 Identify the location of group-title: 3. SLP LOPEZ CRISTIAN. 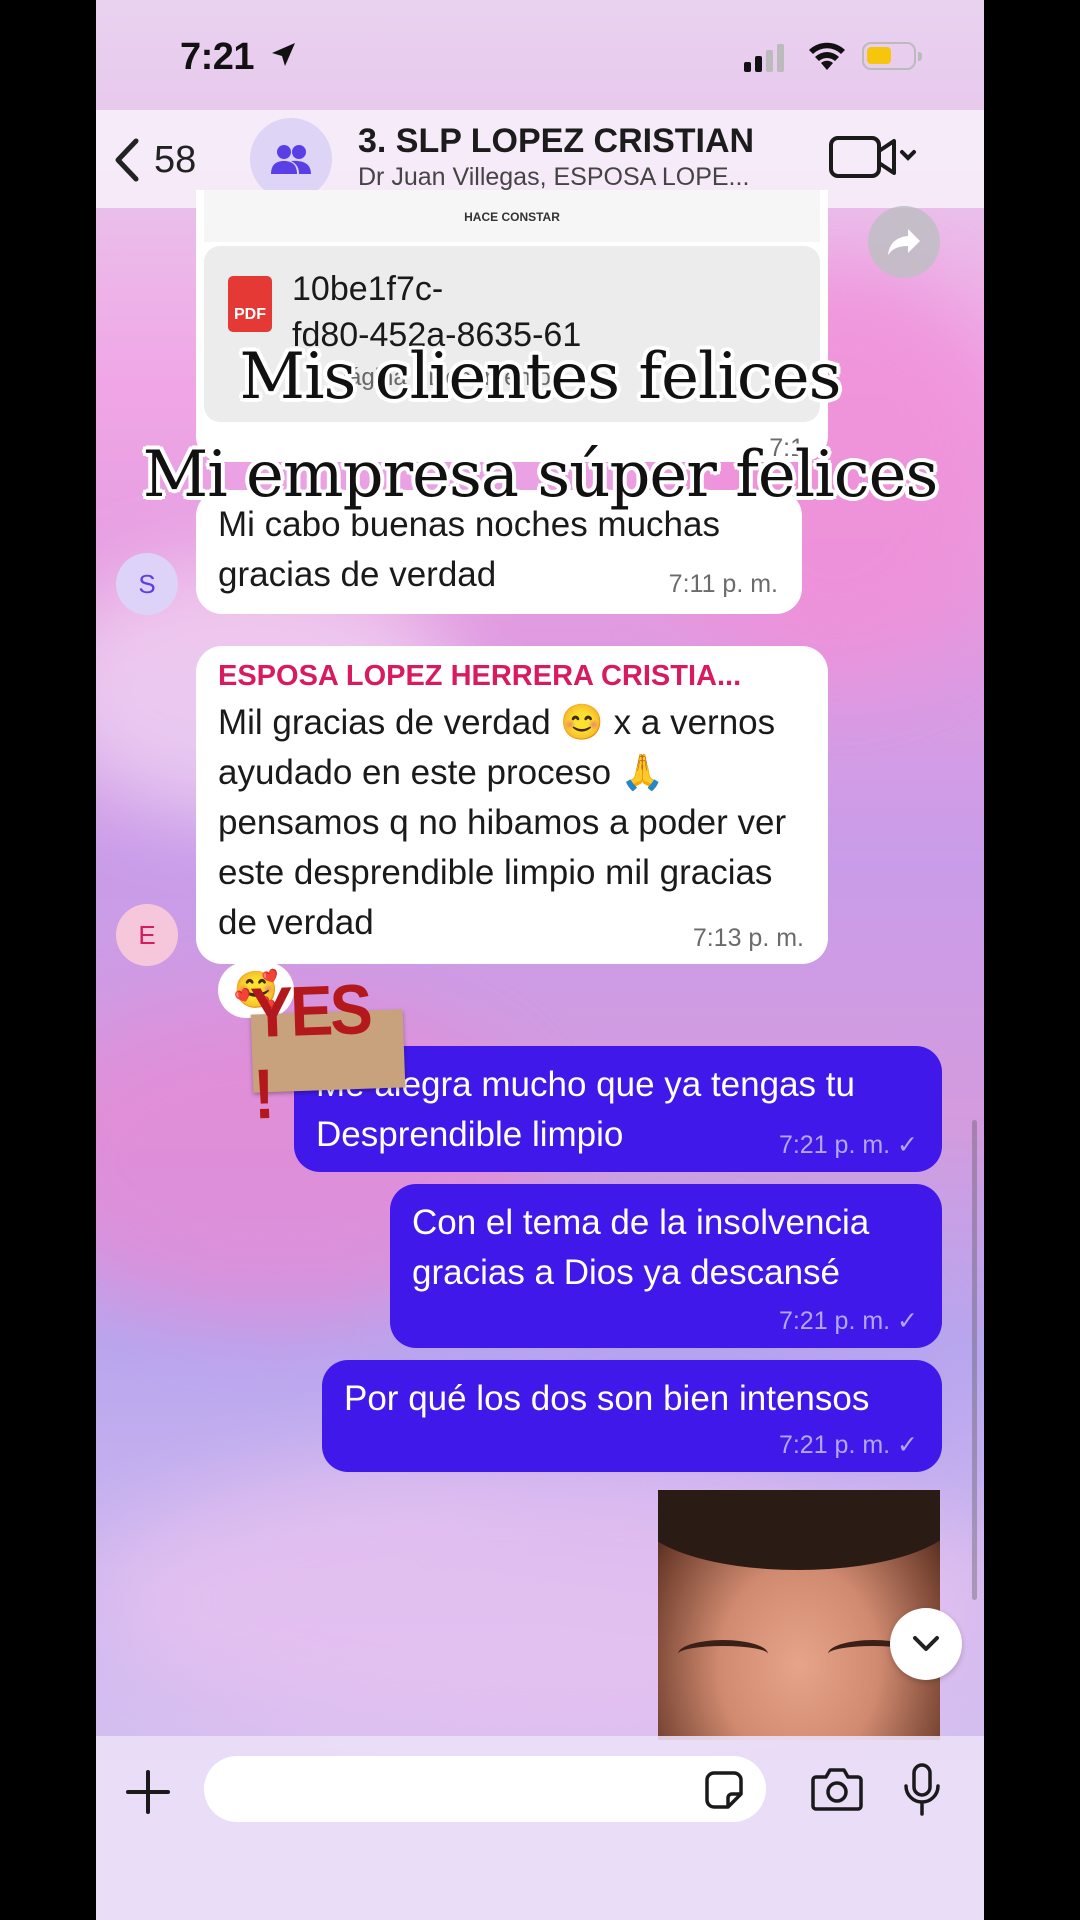
(556, 141).